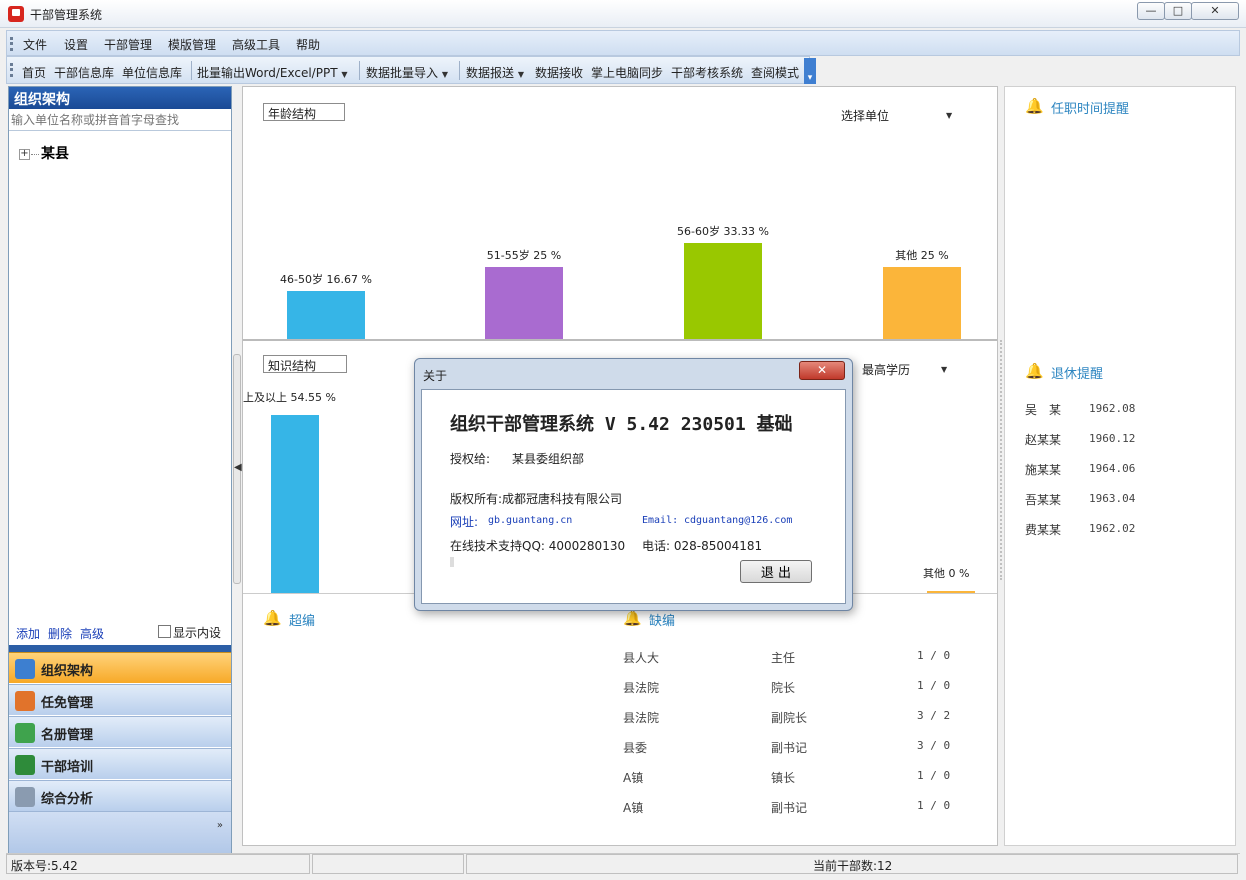 This screenshot has height=880, width=1246. Describe the element at coordinates (35, 44) in the screenshot. I see `menu-file: 文件` at that location.